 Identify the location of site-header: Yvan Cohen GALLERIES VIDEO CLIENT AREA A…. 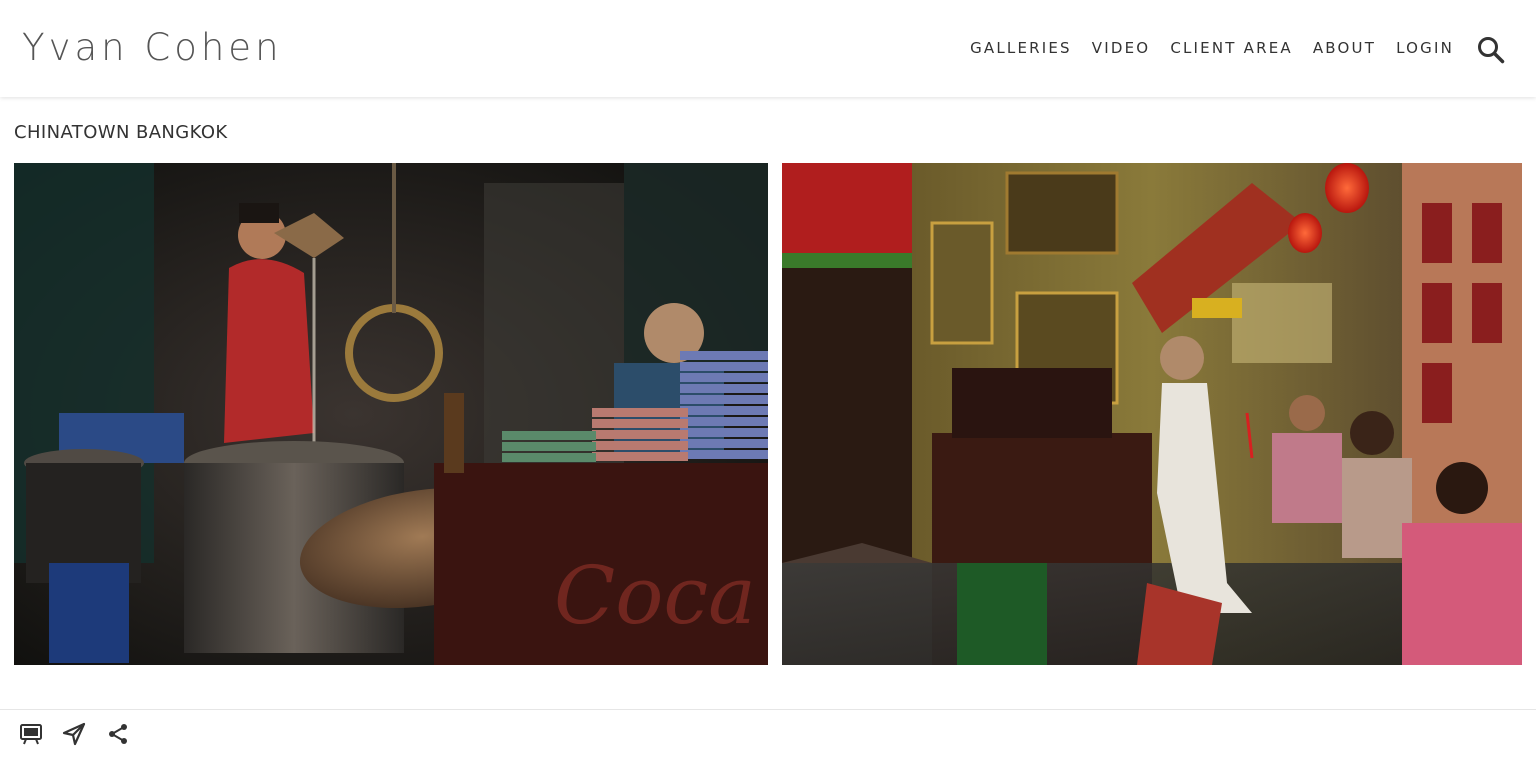
(768, 48).